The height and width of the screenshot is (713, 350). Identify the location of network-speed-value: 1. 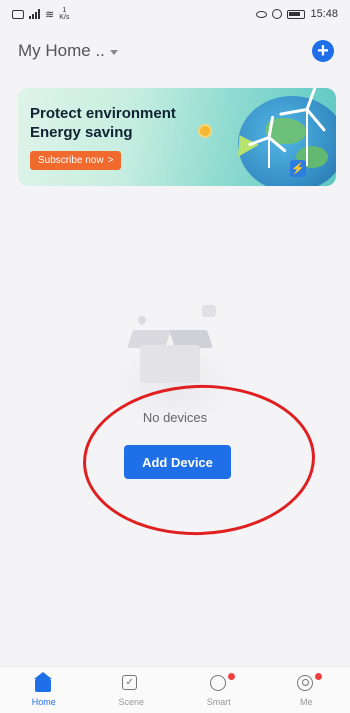
(64, 10).